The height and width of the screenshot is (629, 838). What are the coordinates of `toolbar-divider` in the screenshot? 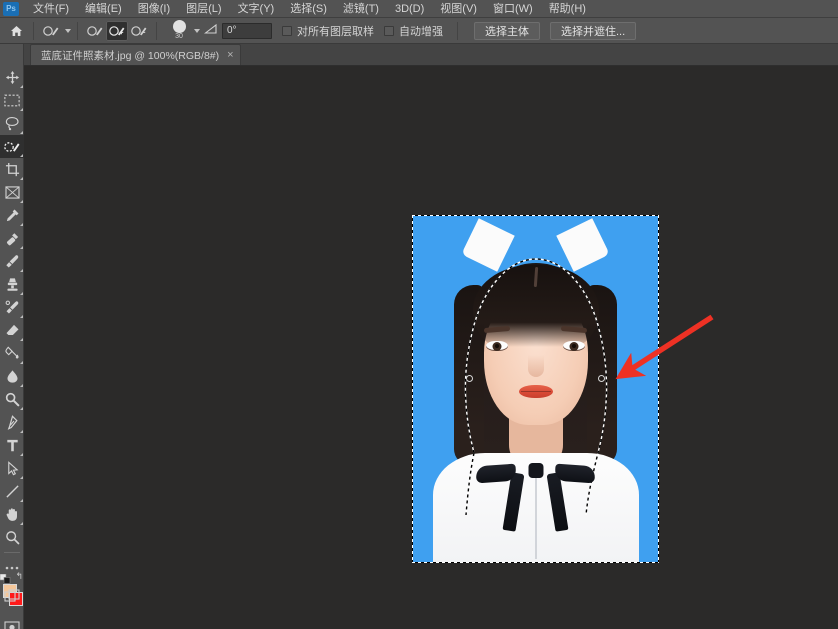 It's located at (11, 552).